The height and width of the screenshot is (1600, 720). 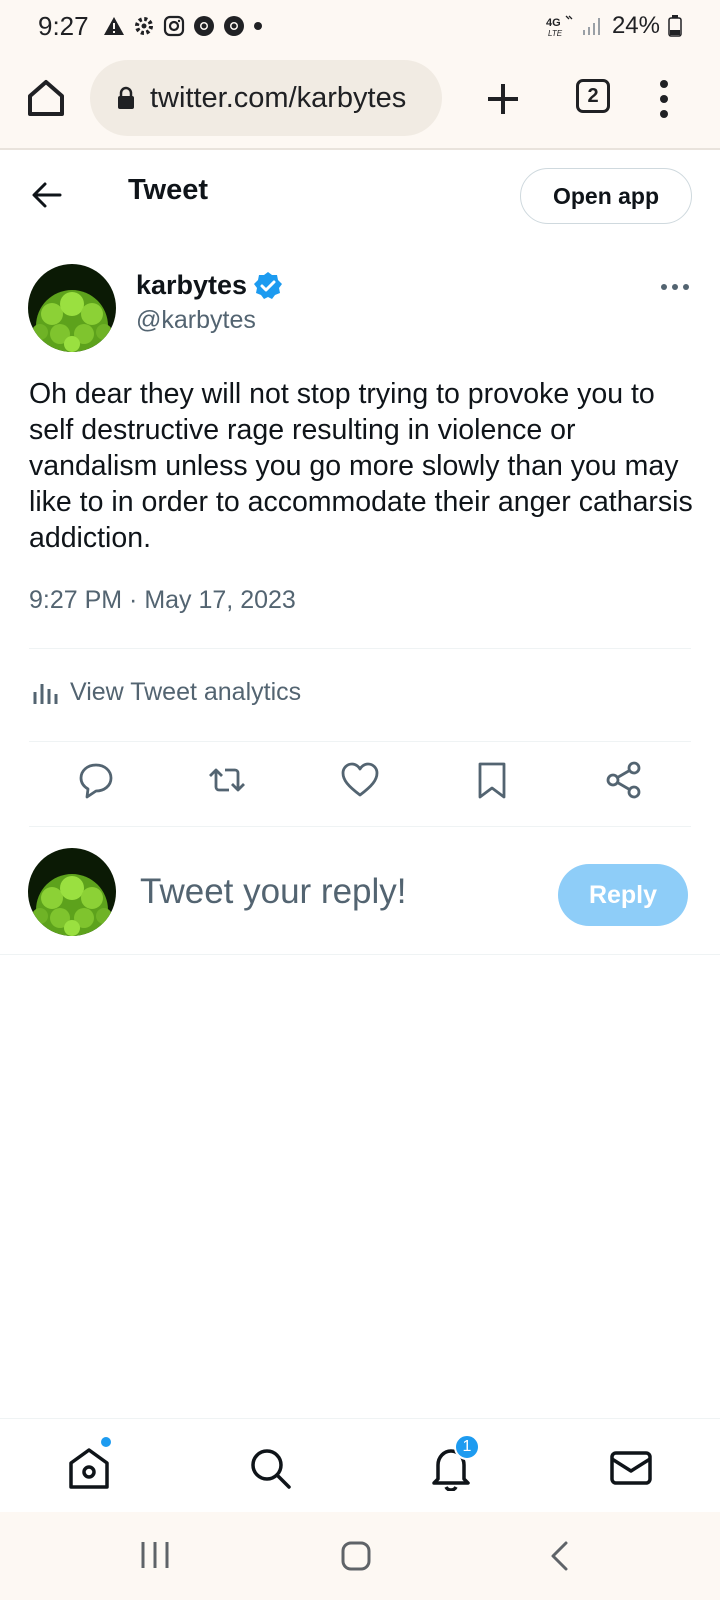 I want to click on more-notifications-dot-icon, so click(x=257, y=26).